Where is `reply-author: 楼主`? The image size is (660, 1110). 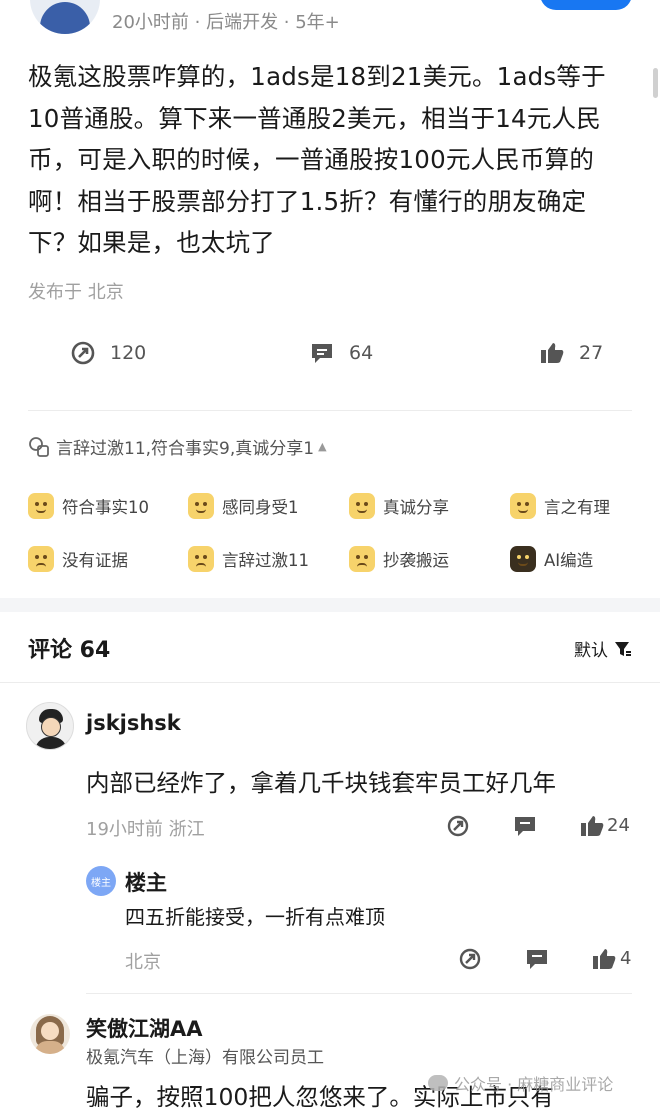
reply-author: 楼主 is located at coordinates (146, 882).